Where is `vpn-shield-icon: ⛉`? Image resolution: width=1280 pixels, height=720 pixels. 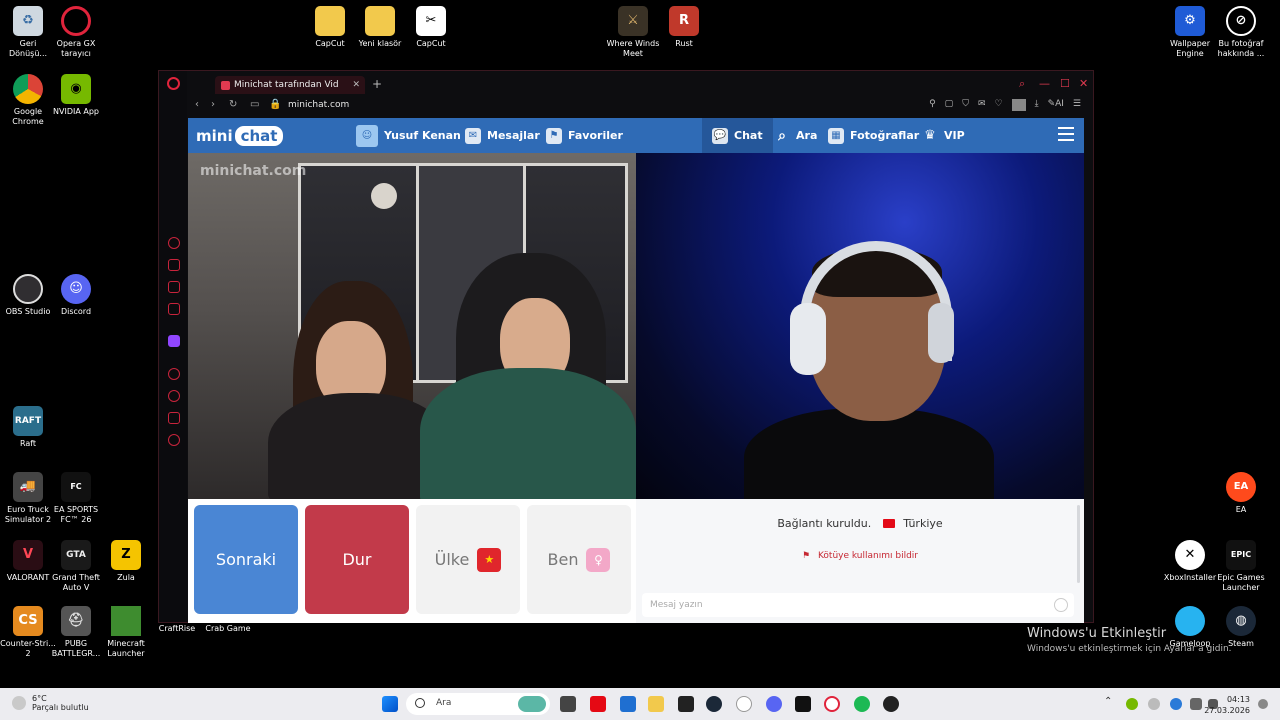
vpn-shield-icon: ⛉ is located at coordinates (965, 105).